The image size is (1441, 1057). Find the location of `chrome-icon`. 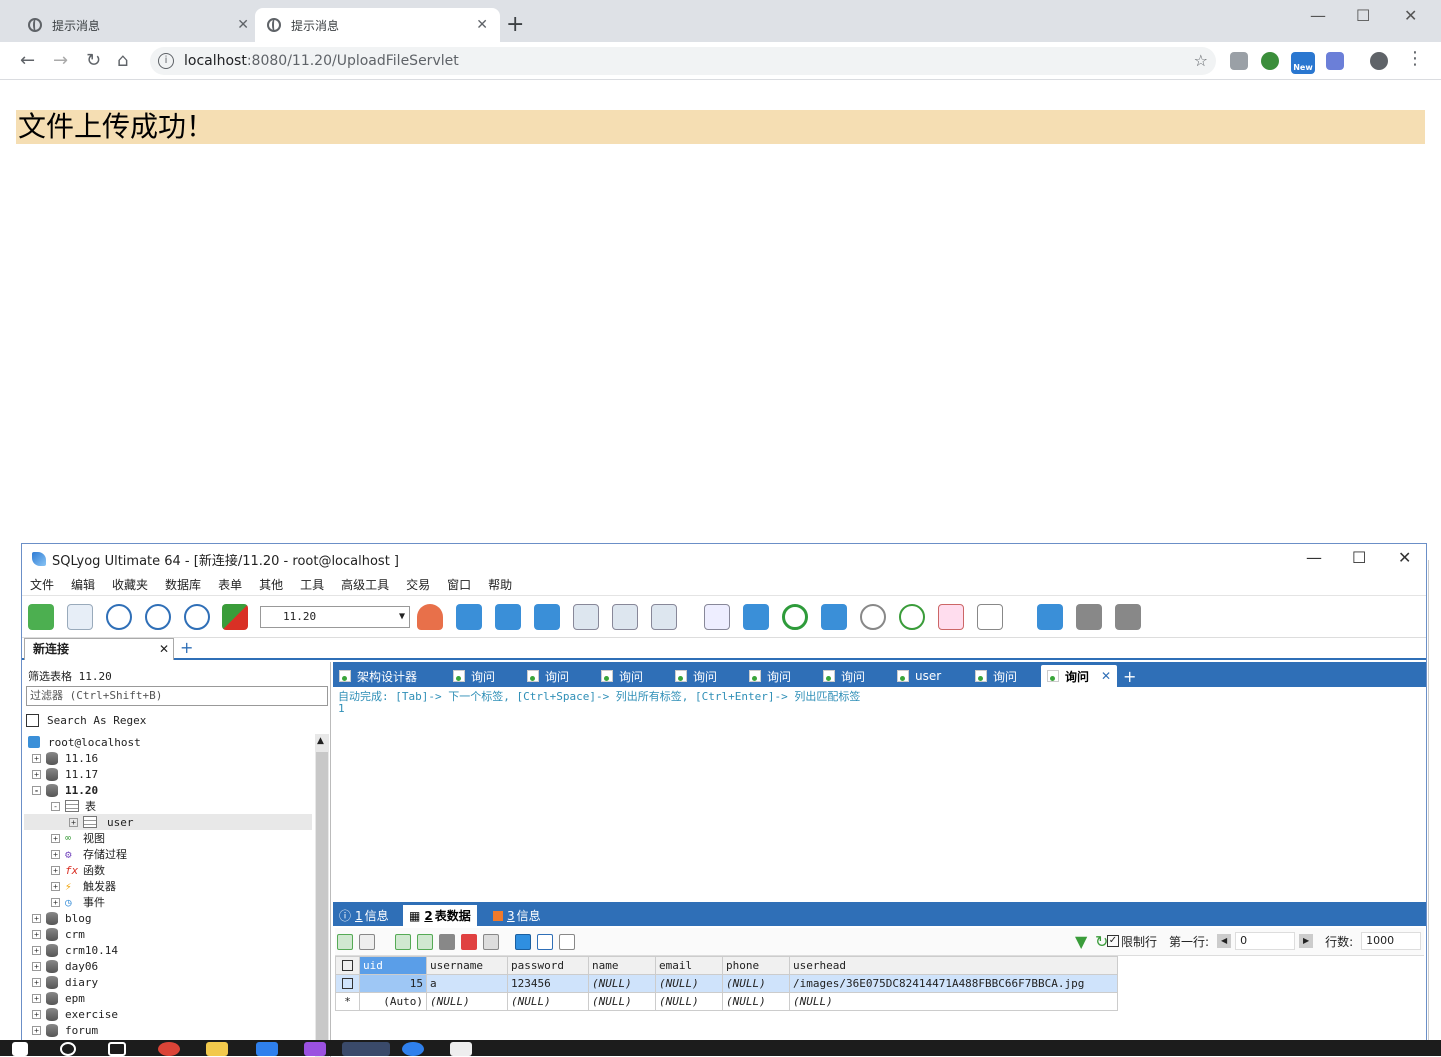

chrome-icon is located at coordinates (169, 1049).